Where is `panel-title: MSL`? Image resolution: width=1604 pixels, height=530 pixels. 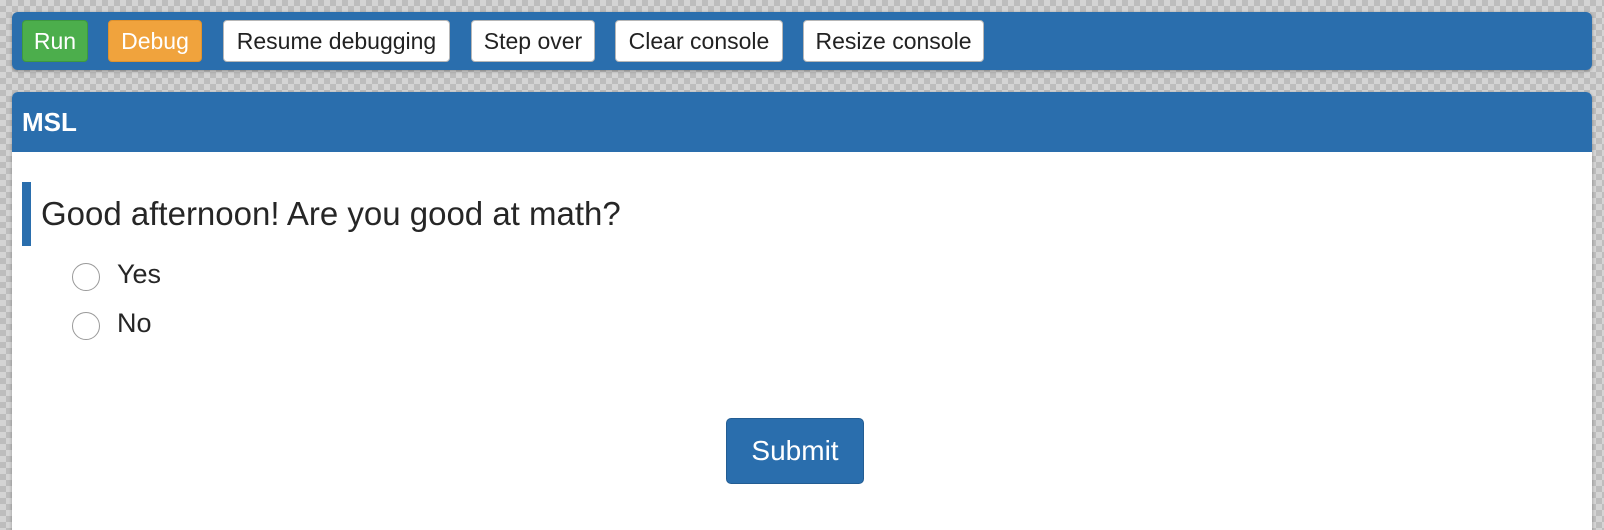 panel-title: MSL is located at coordinates (802, 122).